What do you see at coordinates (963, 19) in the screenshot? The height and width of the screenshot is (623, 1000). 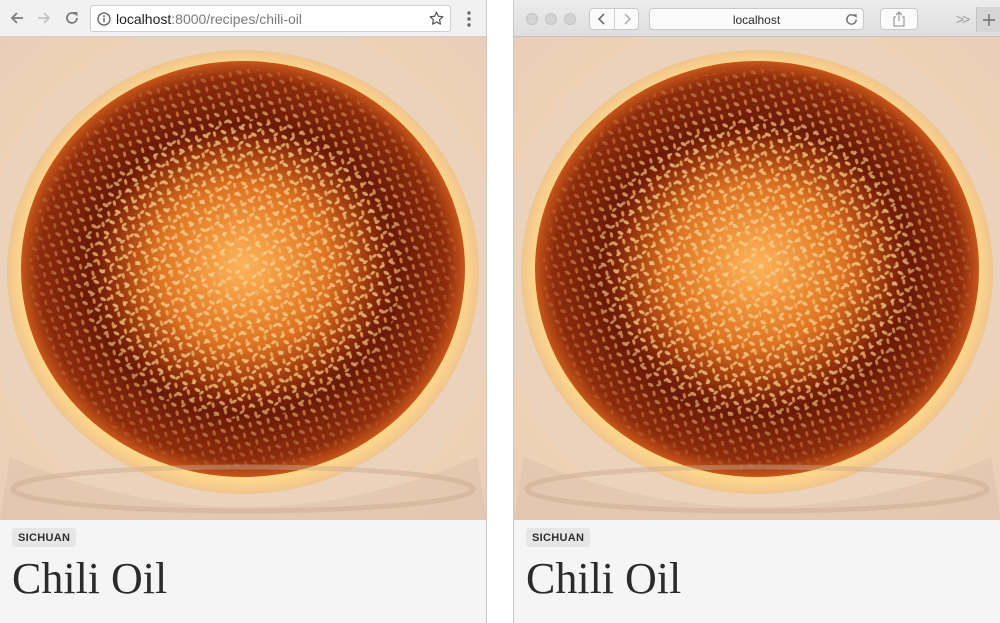 I see `toolbar-overflow-button: >>` at bounding box center [963, 19].